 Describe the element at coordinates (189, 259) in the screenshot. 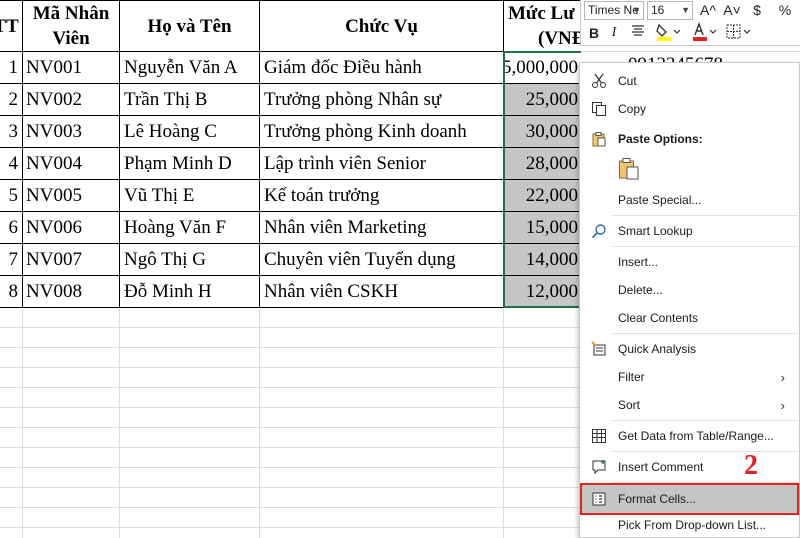

I see `name-cell: Ngô Thị G` at that location.